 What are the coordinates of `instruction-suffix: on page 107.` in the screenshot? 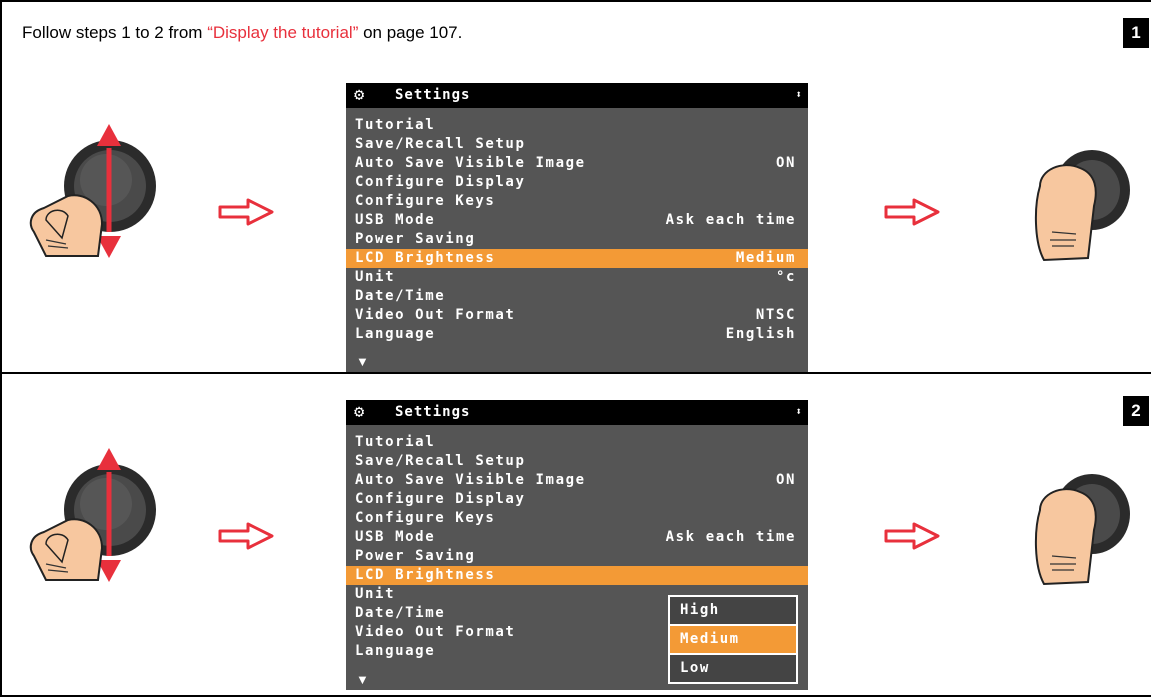 It's located at (410, 32).